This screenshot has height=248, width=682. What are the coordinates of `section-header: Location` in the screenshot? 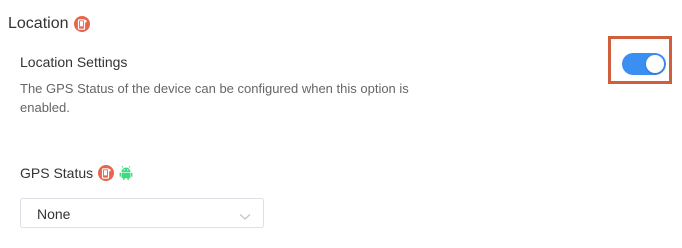 It's located at (49, 24).